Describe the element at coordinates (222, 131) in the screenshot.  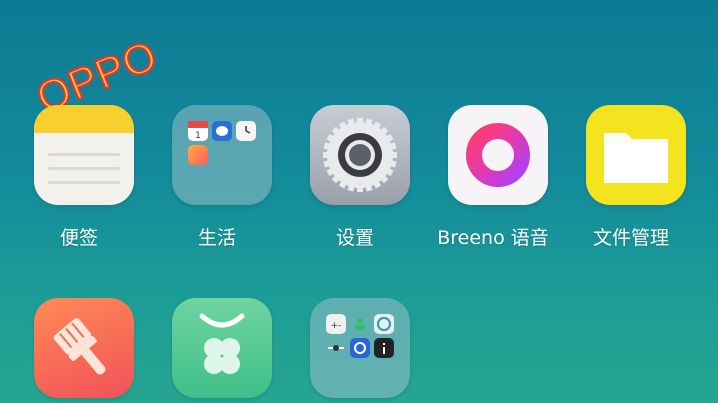
I see `chat-mini-icon` at that location.